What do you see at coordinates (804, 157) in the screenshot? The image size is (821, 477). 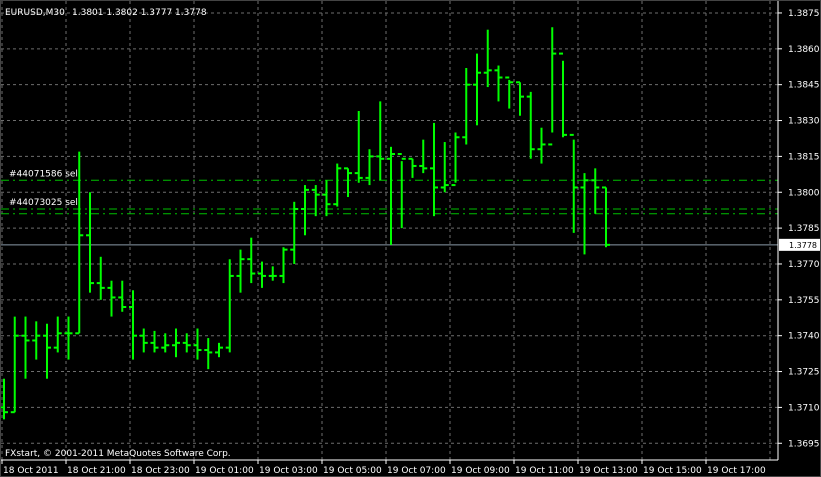 I see `y-tick-label: 1.3815` at bounding box center [804, 157].